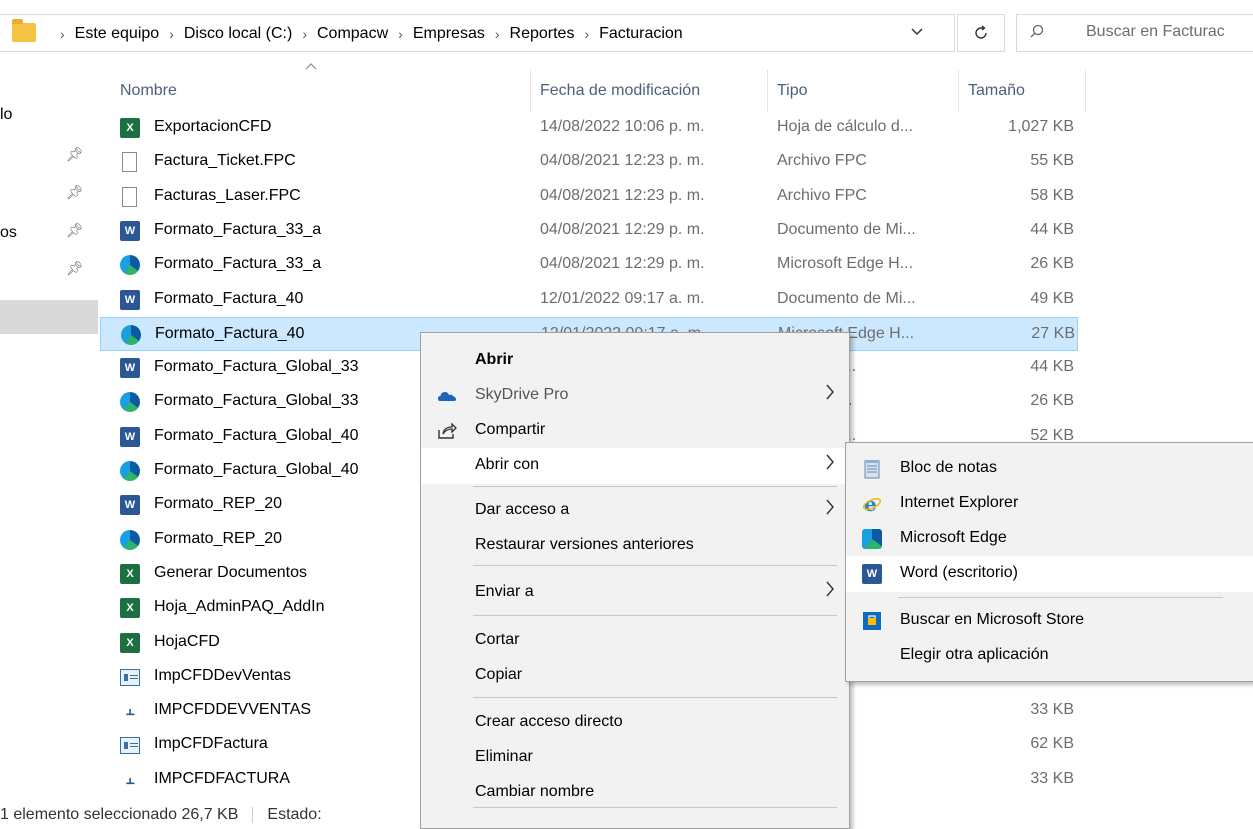  I want to click on open-with-word-escritorio-: W Word (escritorio), so click(1049, 574).